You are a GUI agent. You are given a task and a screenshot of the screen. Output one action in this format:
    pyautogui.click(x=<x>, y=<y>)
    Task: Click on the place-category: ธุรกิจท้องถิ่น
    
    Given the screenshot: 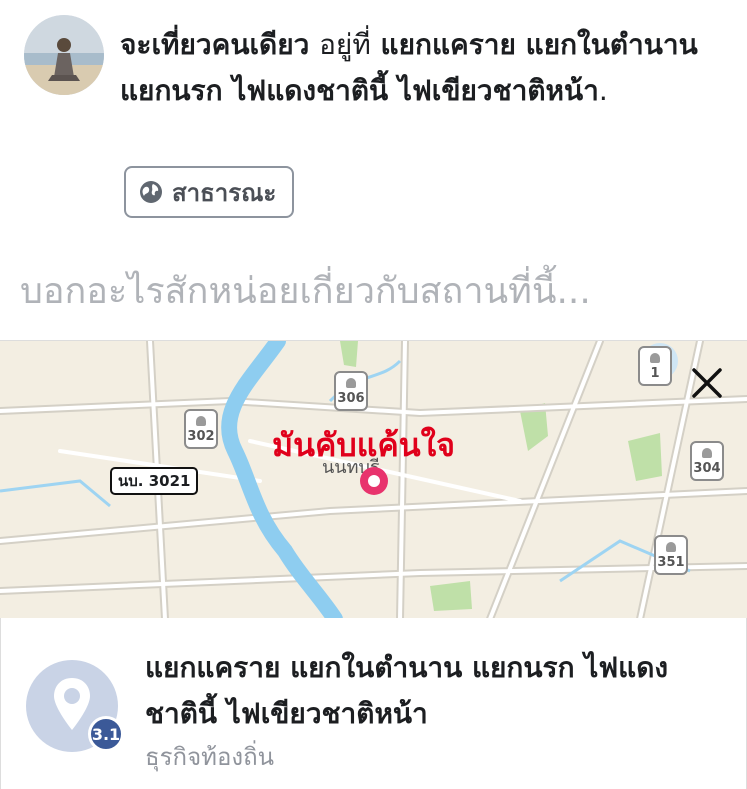 What is the action you would take?
    pyautogui.click(x=210, y=757)
    